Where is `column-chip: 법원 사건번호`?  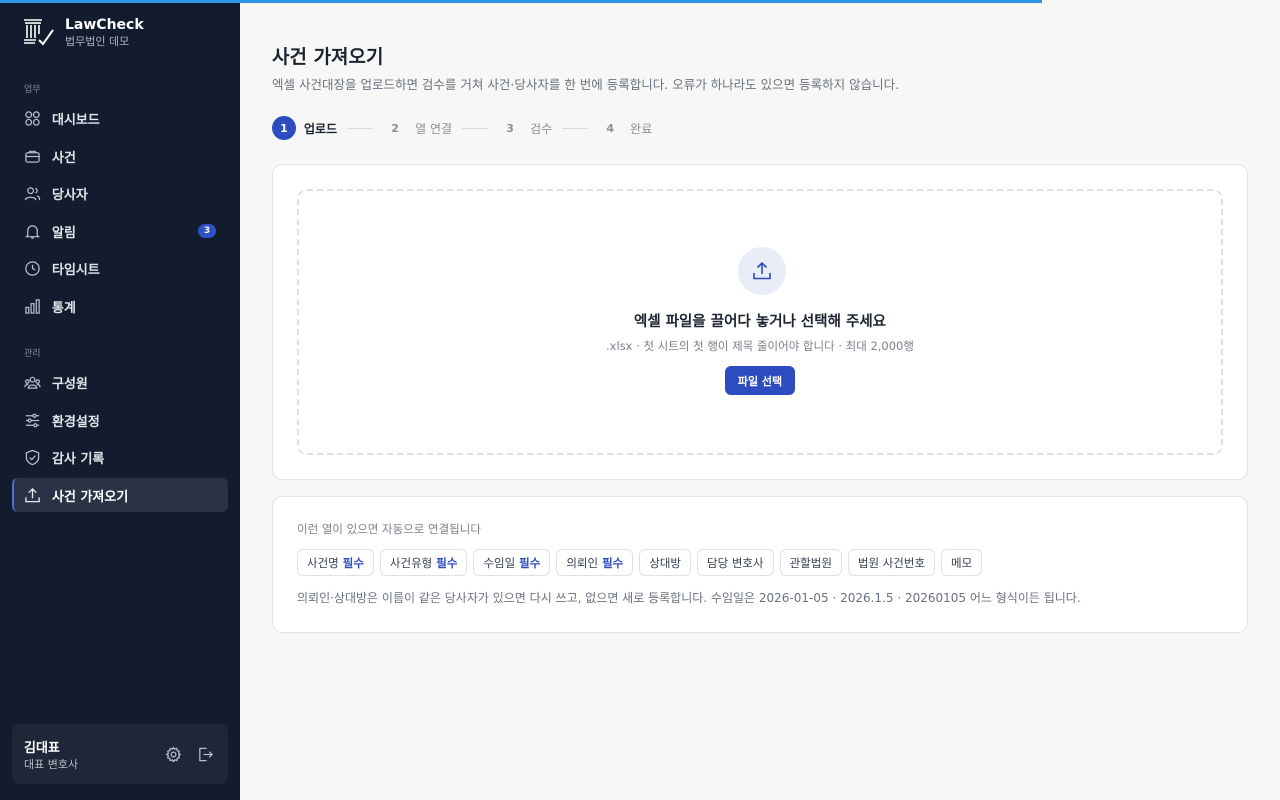
column-chip: 법원 사건번호 is located at coordinates (891, 562).